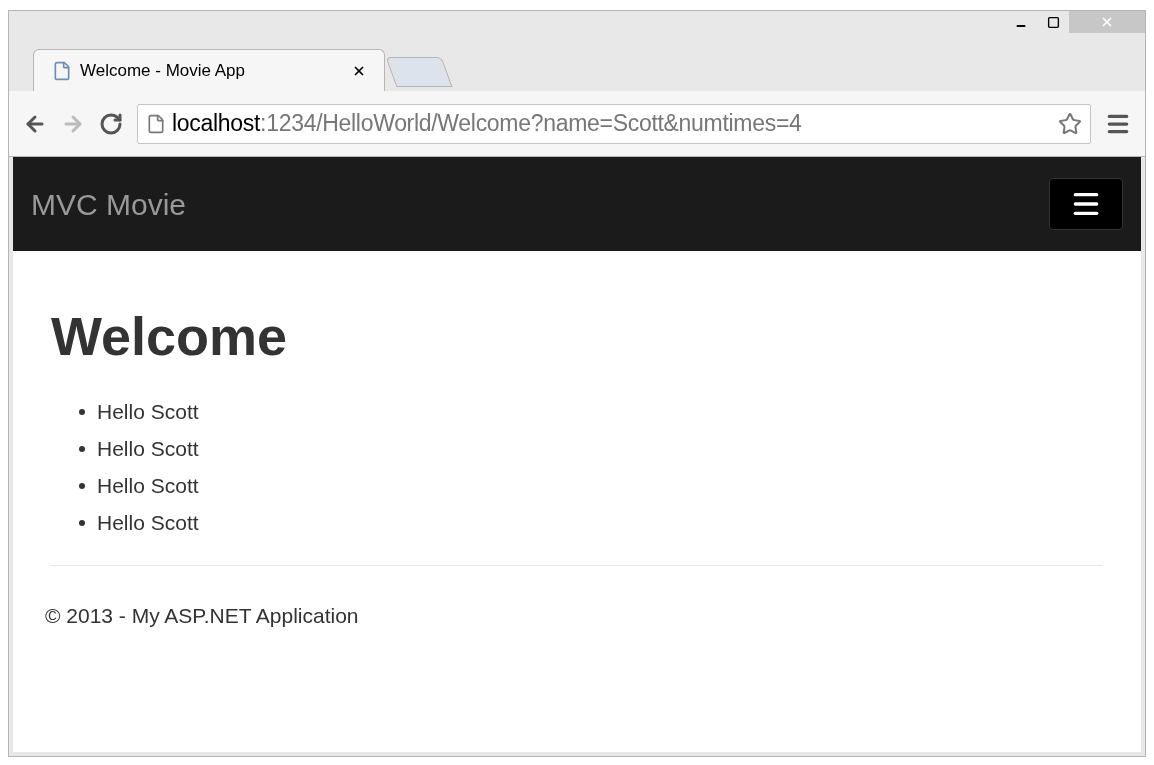 Image resolution: width=1154 pixels, height=765 pixels. I want to click on star-icon, so click(1070, 123).